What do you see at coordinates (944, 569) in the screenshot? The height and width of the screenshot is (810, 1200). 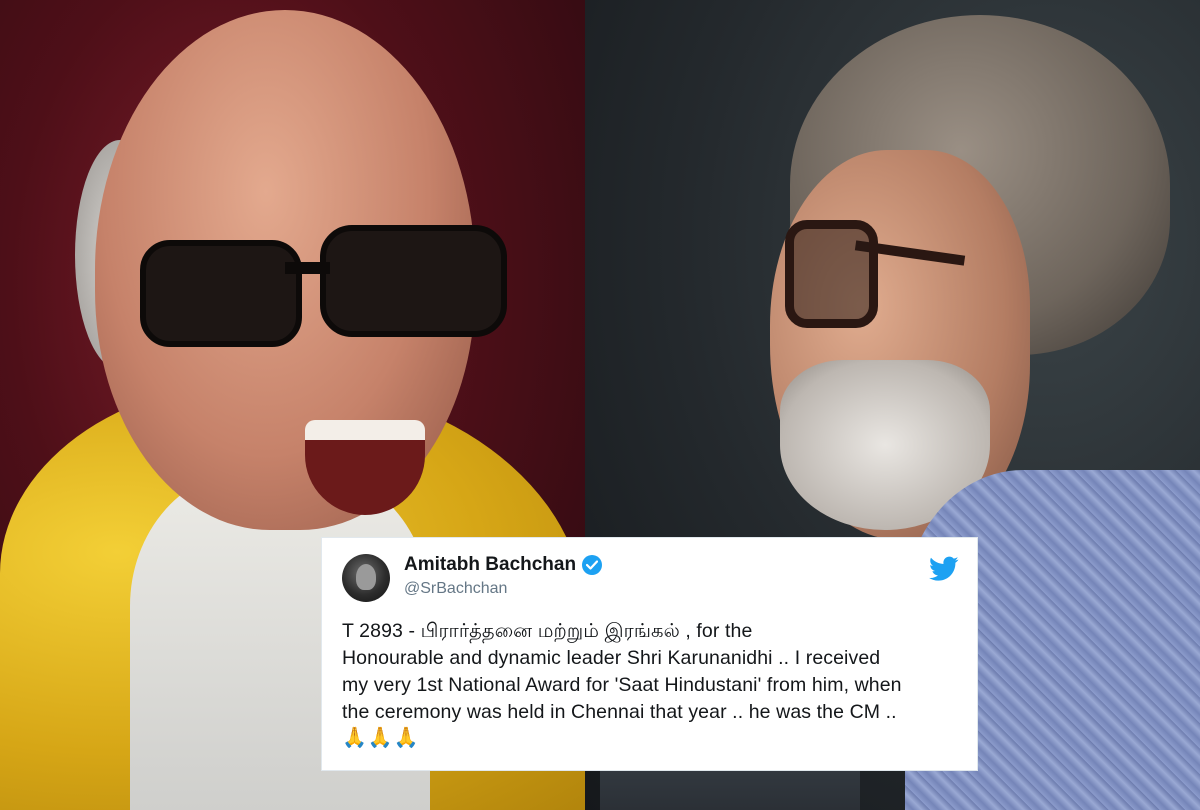 I see `twitter-bird-icon` at bounding box center [944, 569].